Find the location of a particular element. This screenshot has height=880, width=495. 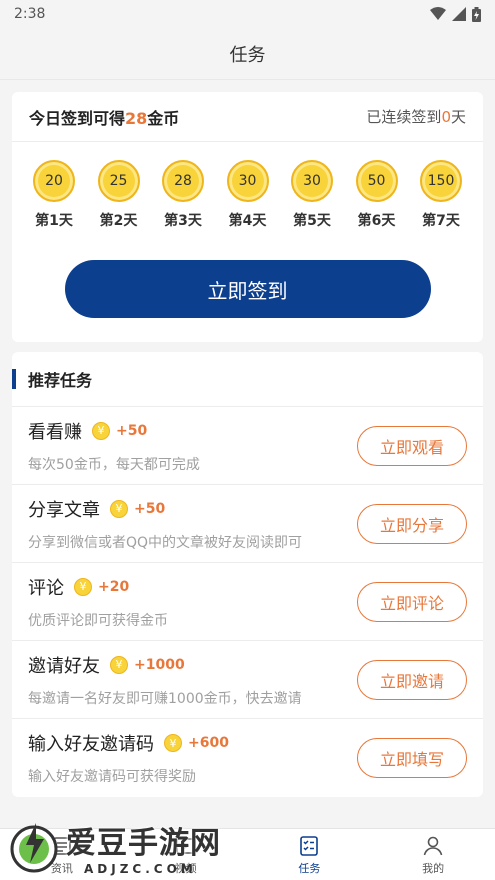

checkin-title: 今日签到可得28金币 is located at coordinates (104, 117).